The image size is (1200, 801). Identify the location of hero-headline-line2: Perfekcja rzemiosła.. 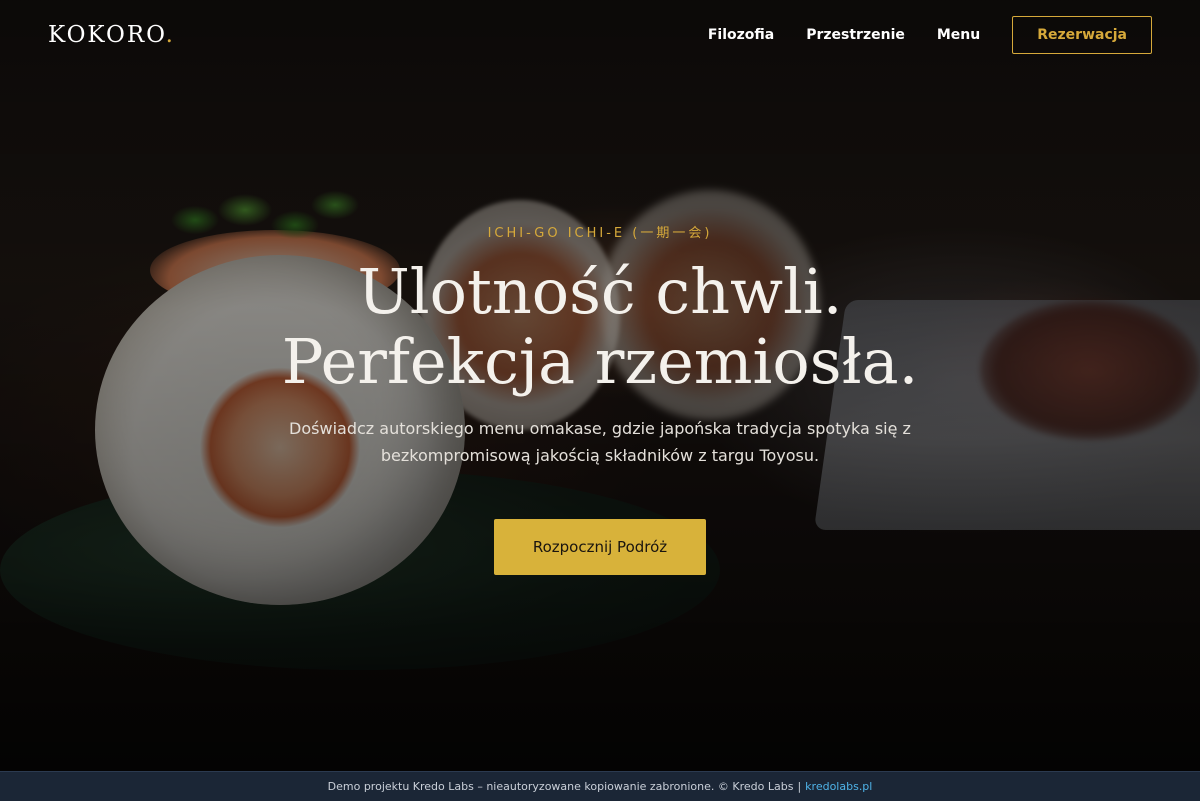
(600, 361).